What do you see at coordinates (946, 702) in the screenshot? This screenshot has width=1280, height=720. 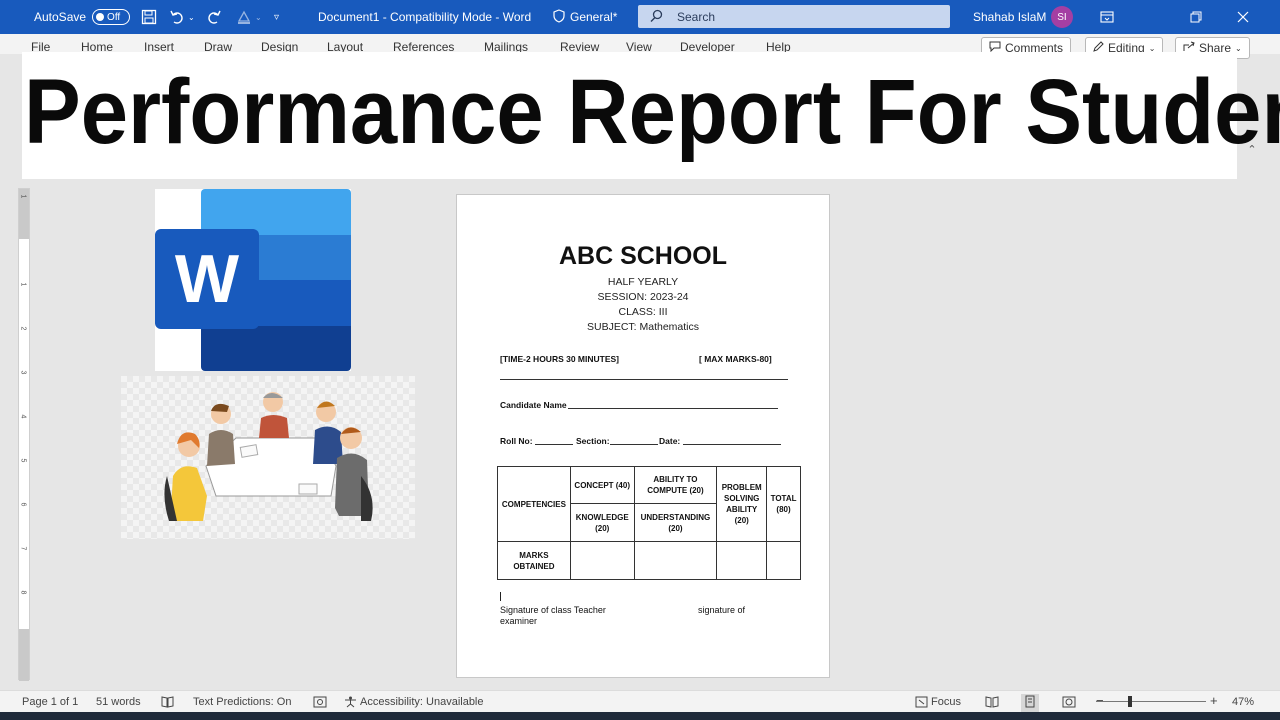 I see `focus-label: Focus` at bounding box center [946, 702].